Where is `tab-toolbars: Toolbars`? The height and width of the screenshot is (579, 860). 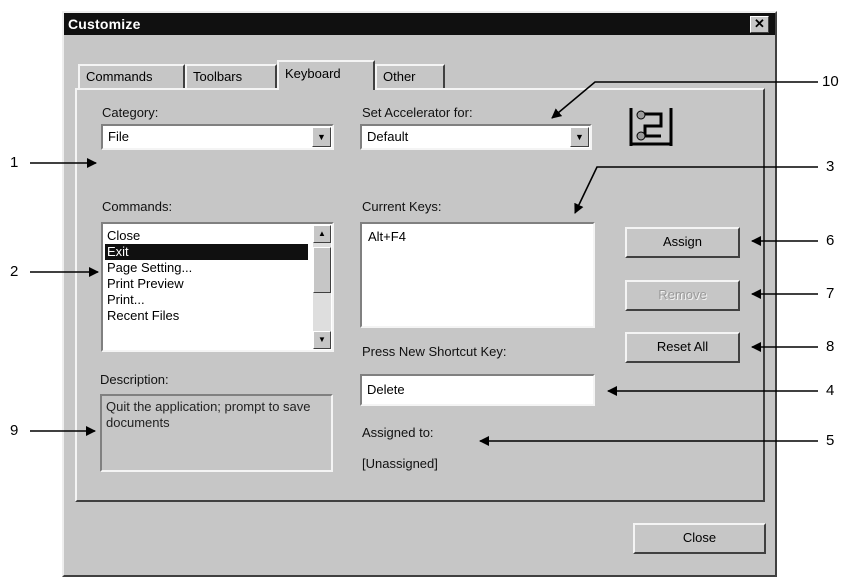 tab-toolbars: Toolbars is located at coordinates (231, 76).